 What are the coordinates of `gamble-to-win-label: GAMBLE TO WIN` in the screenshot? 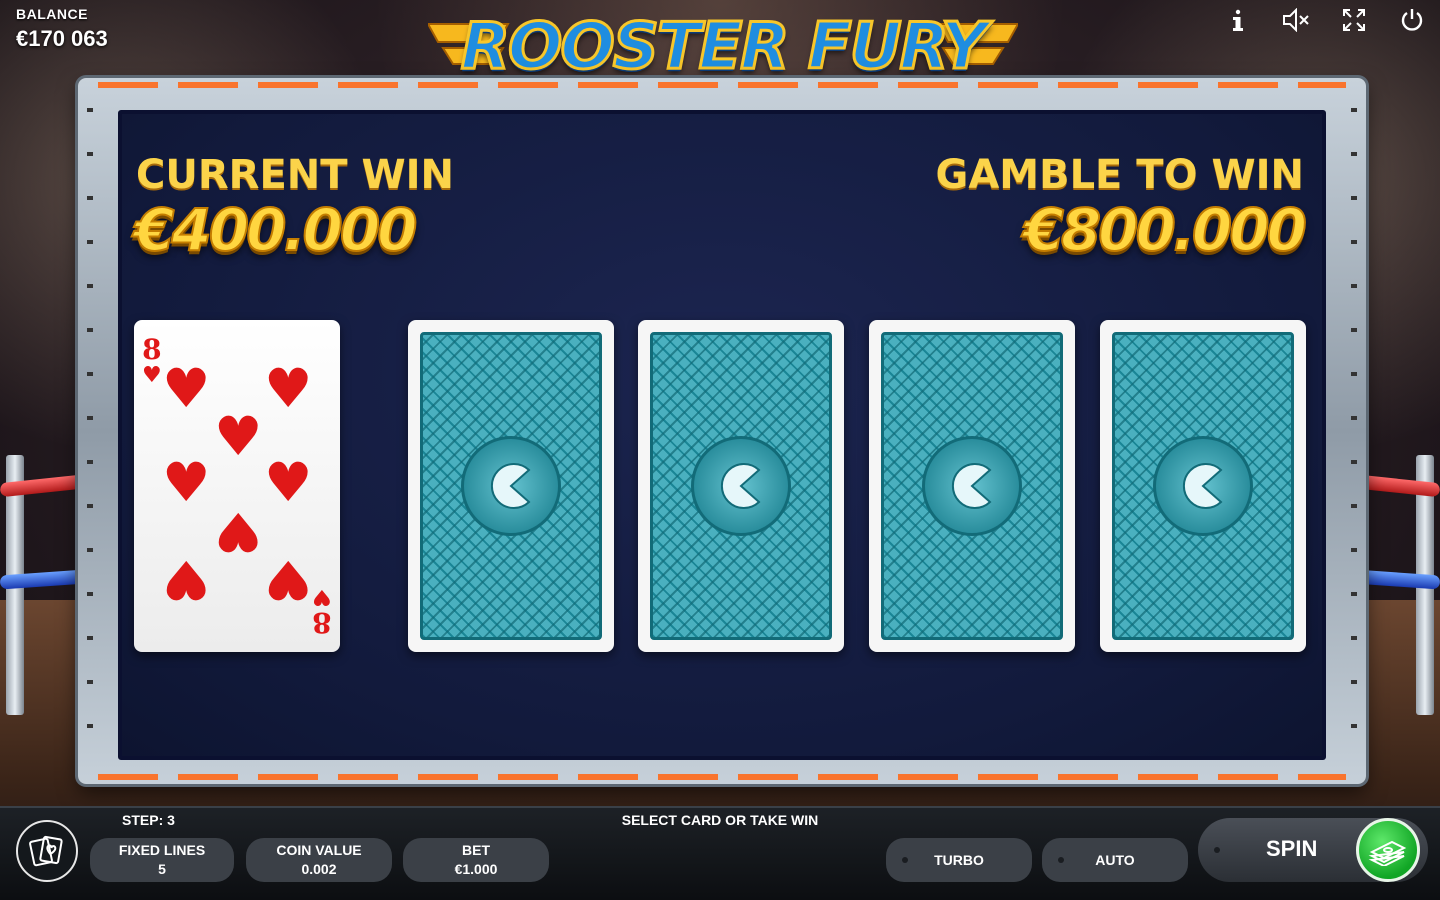 It's located at (1119, 175).